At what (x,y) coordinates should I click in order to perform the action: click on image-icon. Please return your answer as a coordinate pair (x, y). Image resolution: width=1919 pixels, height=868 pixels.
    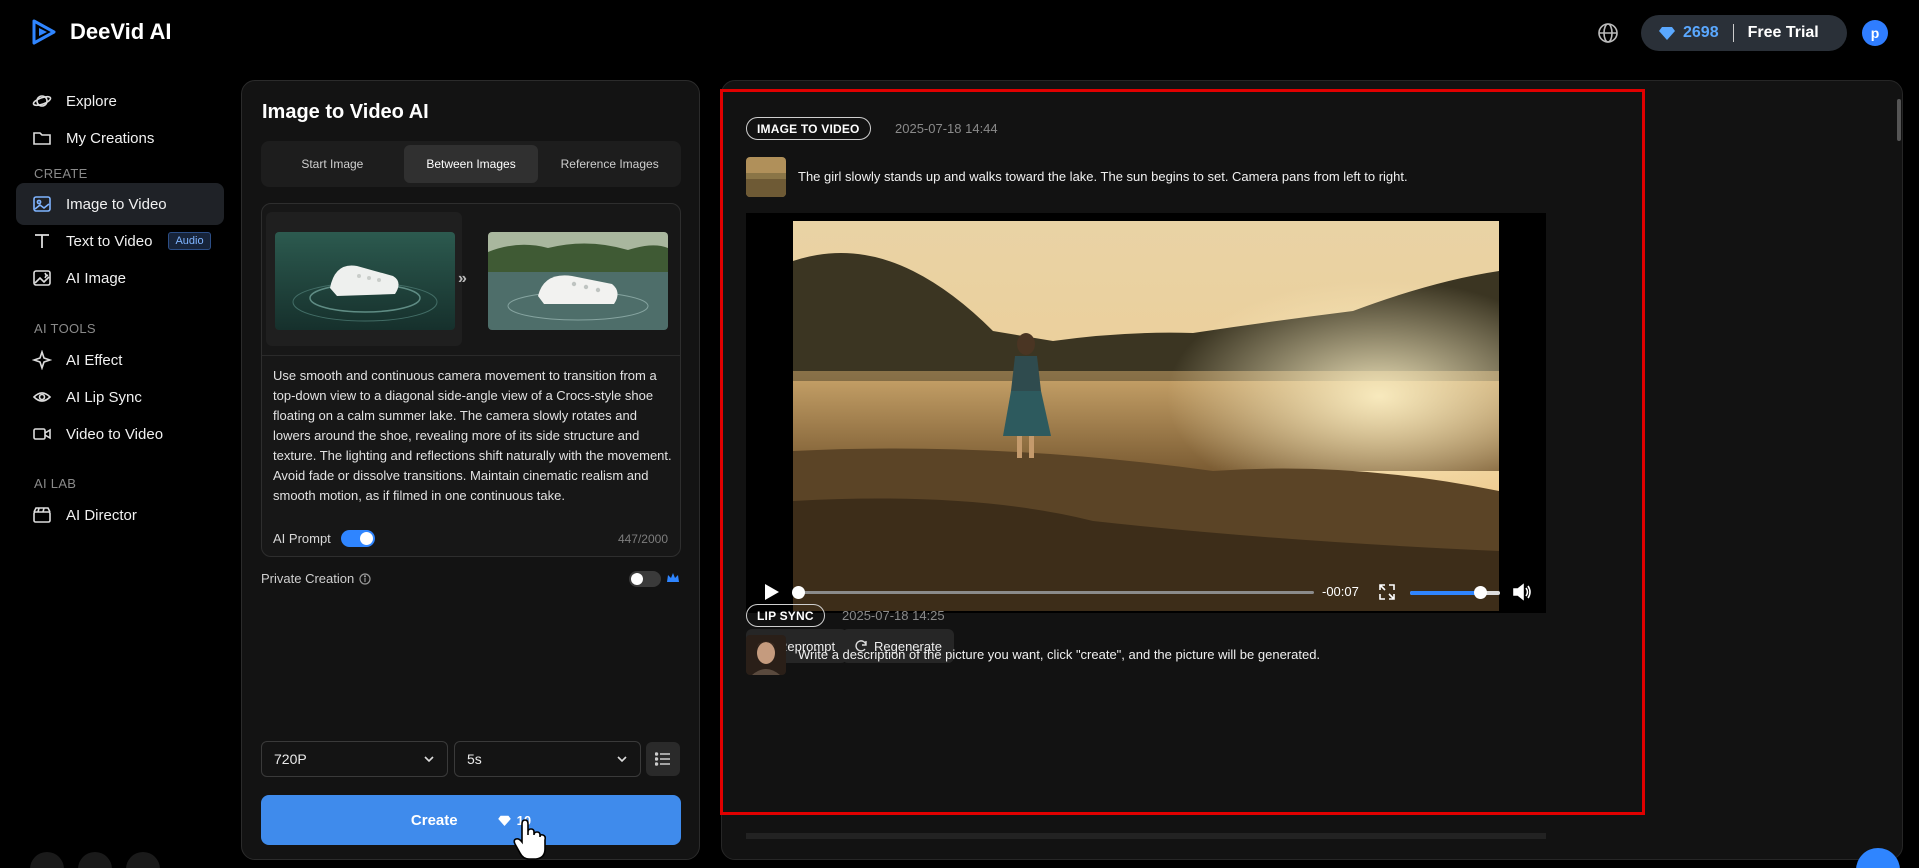
    Looking at the image, I should click on (42, 204).